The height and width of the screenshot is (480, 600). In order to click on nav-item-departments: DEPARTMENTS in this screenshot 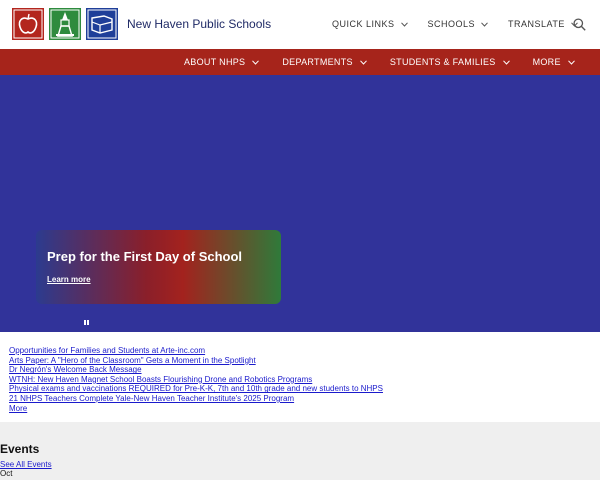, I will do `click(324, 62)`.